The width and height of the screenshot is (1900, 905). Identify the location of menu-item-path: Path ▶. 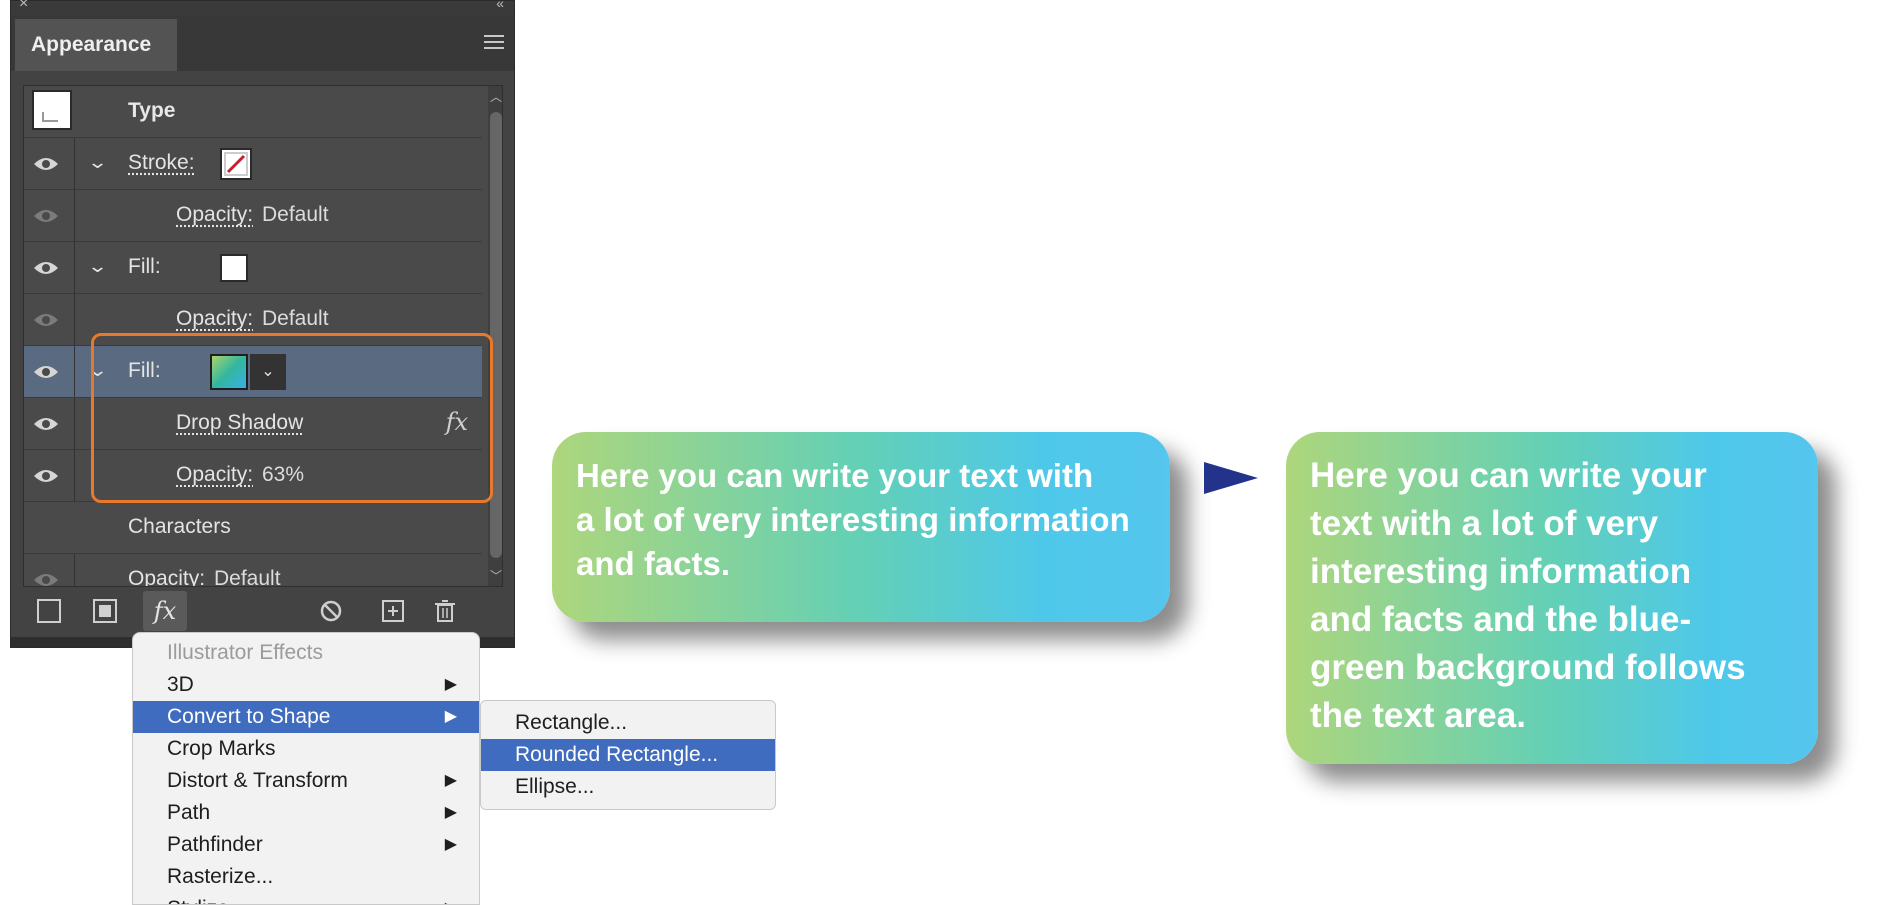
(306, 813).